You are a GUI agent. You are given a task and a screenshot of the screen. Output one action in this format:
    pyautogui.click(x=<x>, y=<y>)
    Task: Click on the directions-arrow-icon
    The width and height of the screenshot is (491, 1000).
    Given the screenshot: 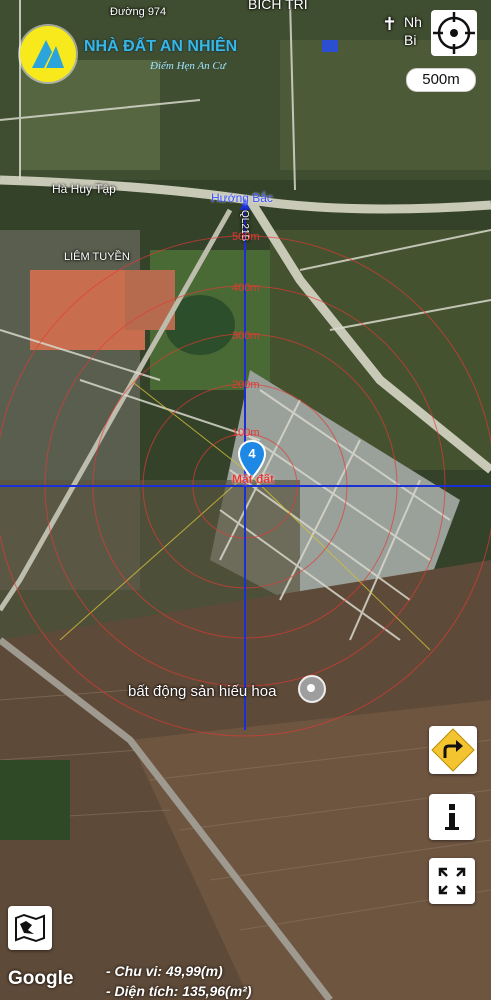 What is the action you would take?
    pyautogui.click(x=453, y=750)
    